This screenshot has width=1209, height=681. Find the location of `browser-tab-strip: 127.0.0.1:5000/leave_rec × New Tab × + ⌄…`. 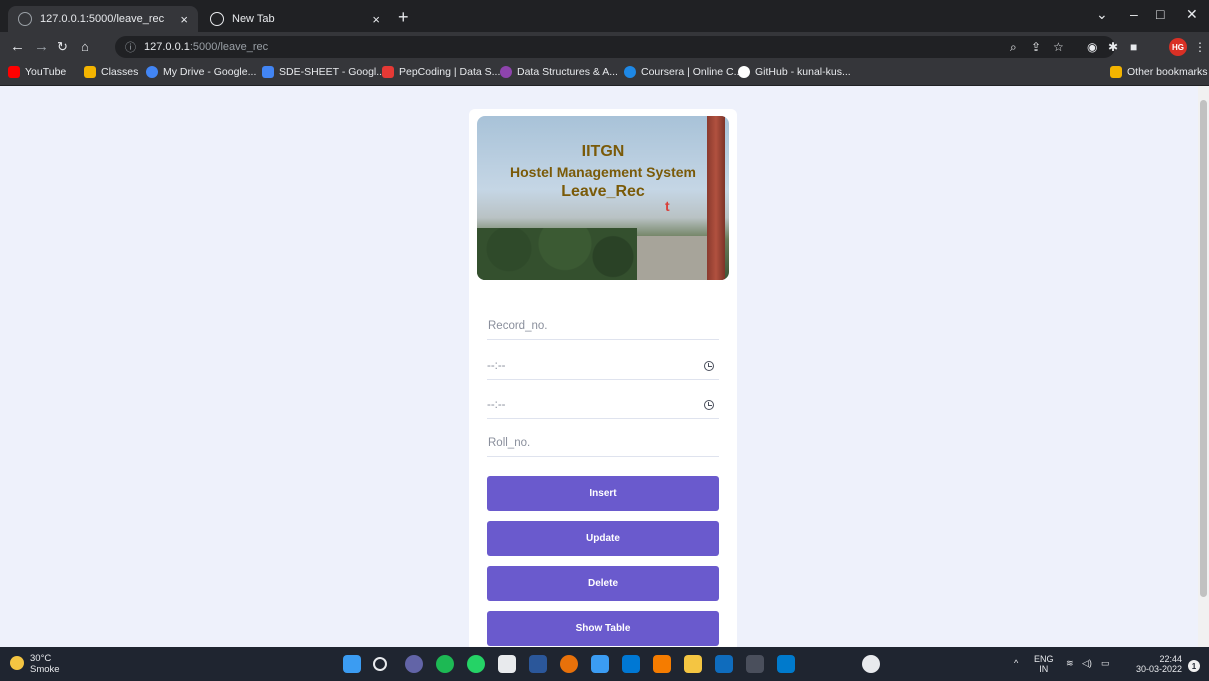

browser-tab-strip: 127.0.0.1:5000/leave_rec × New Tab × + ⌄… is located at coordinates (604, 16).